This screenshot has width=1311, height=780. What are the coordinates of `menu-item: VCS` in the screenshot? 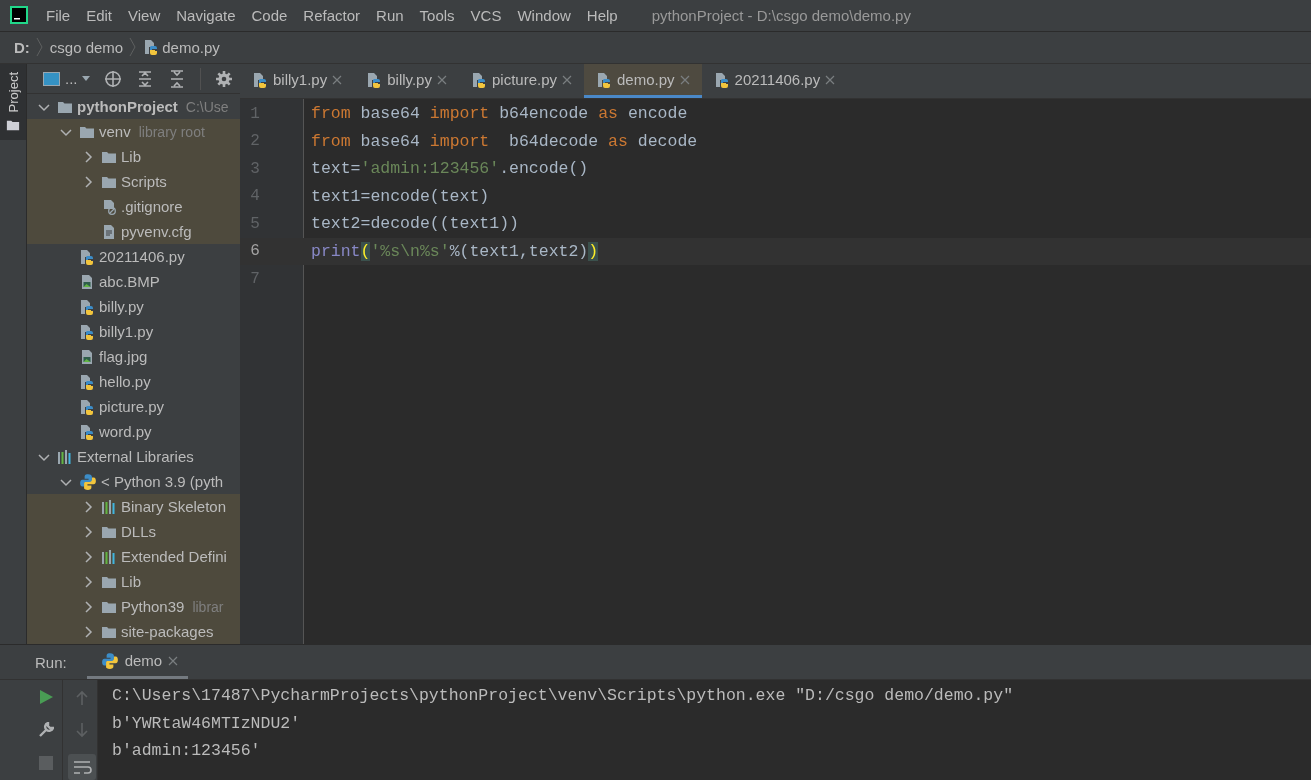 It's located at (486, 15).